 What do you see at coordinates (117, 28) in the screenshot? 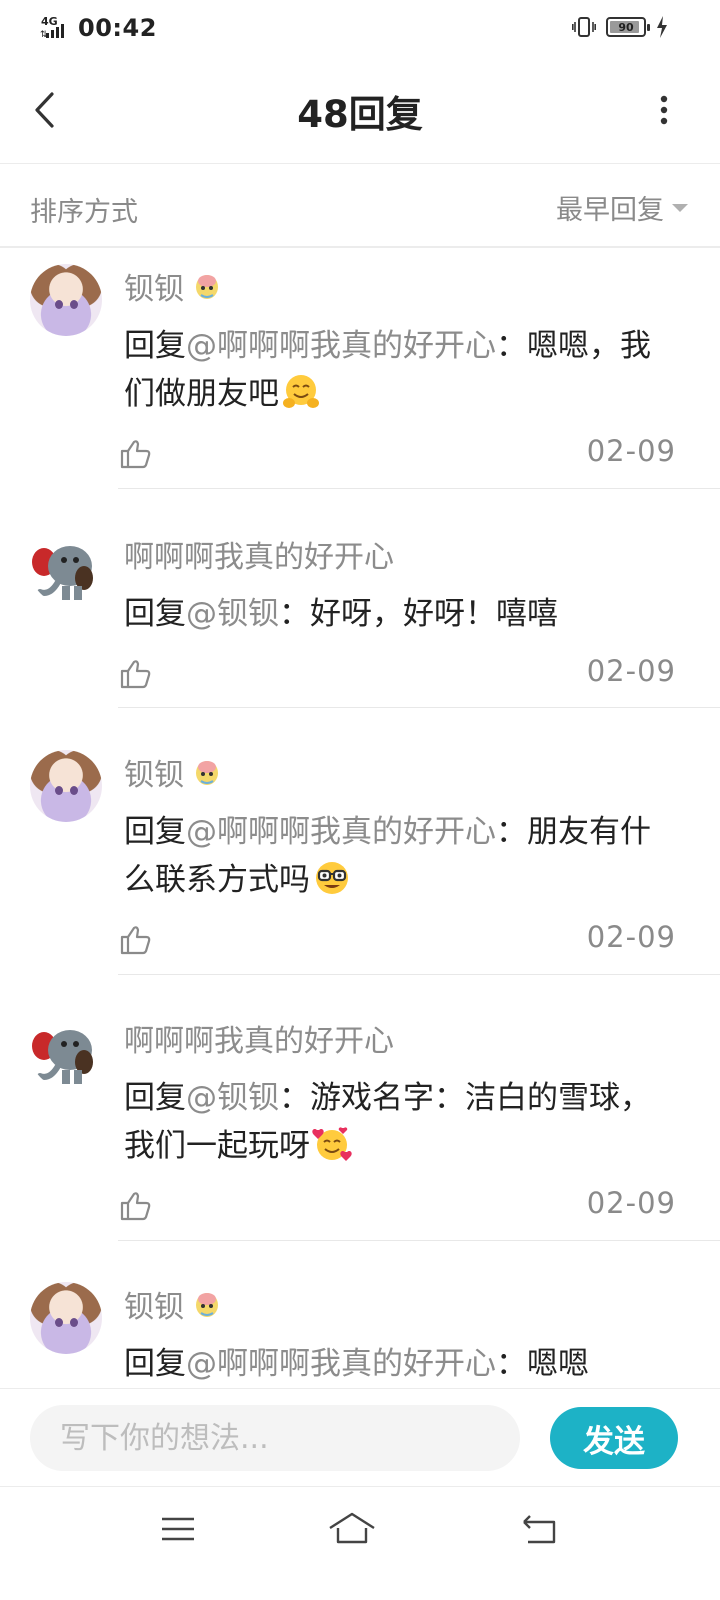
I see `status-time: 00:42` at bounding box center [117, 28].